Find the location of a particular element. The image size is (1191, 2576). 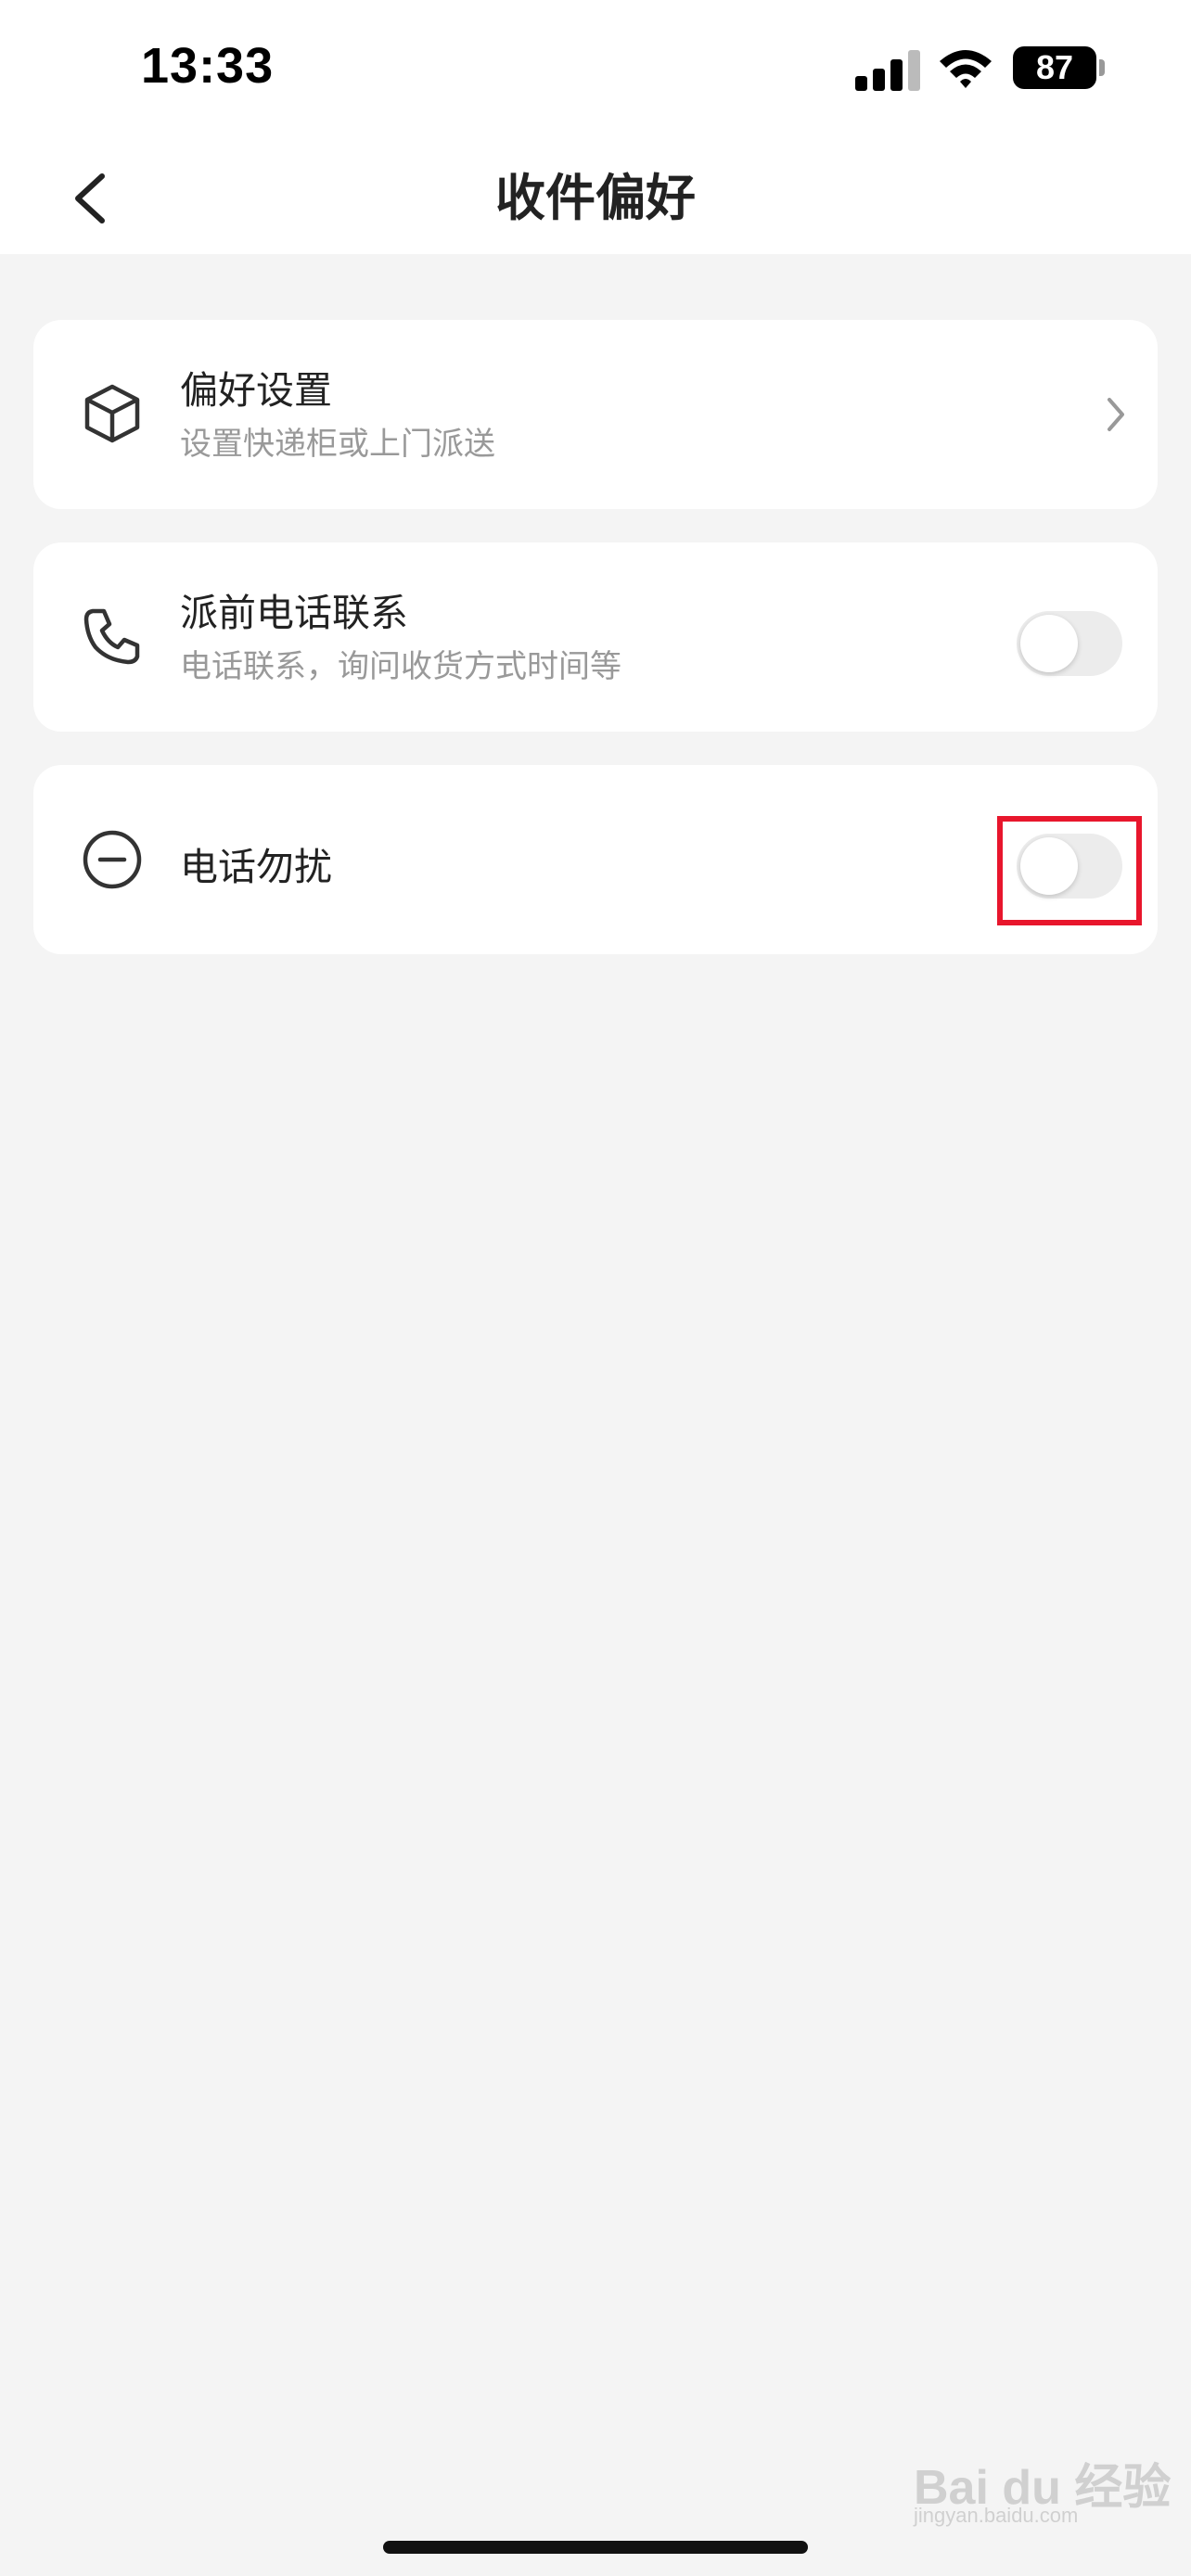

box-icon is located at coordinates (112, 413).